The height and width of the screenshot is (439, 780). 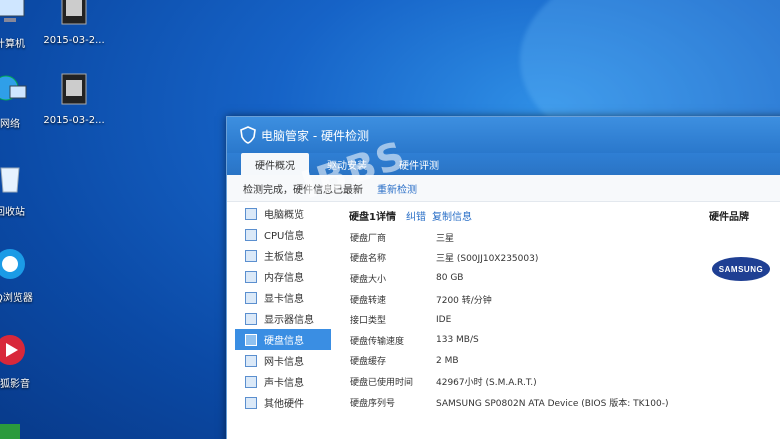 What do you see at coordinates (368, 238) in the screenshot?
I see `row-key: 硬盘厂商` at bounding box center [368, 238].